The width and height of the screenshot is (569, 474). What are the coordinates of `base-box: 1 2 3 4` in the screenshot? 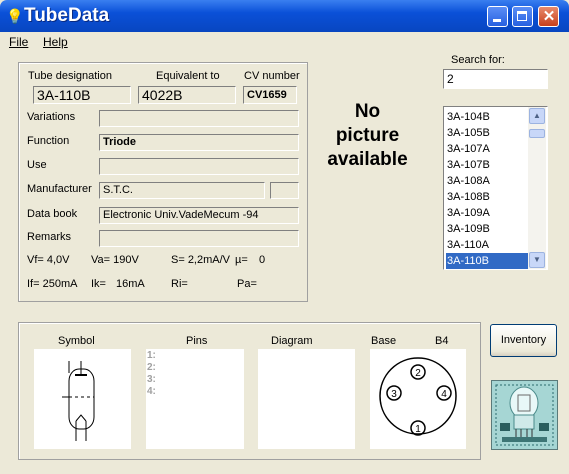 It's located at (418, 399).